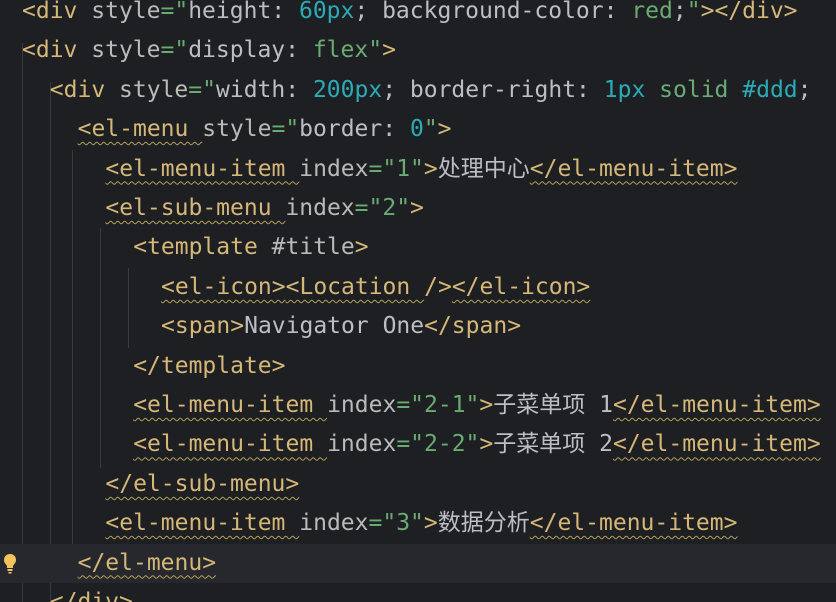 This screenshot has width=836, height=602. I want to click on code-token: 处理中心, so click(483, 168).